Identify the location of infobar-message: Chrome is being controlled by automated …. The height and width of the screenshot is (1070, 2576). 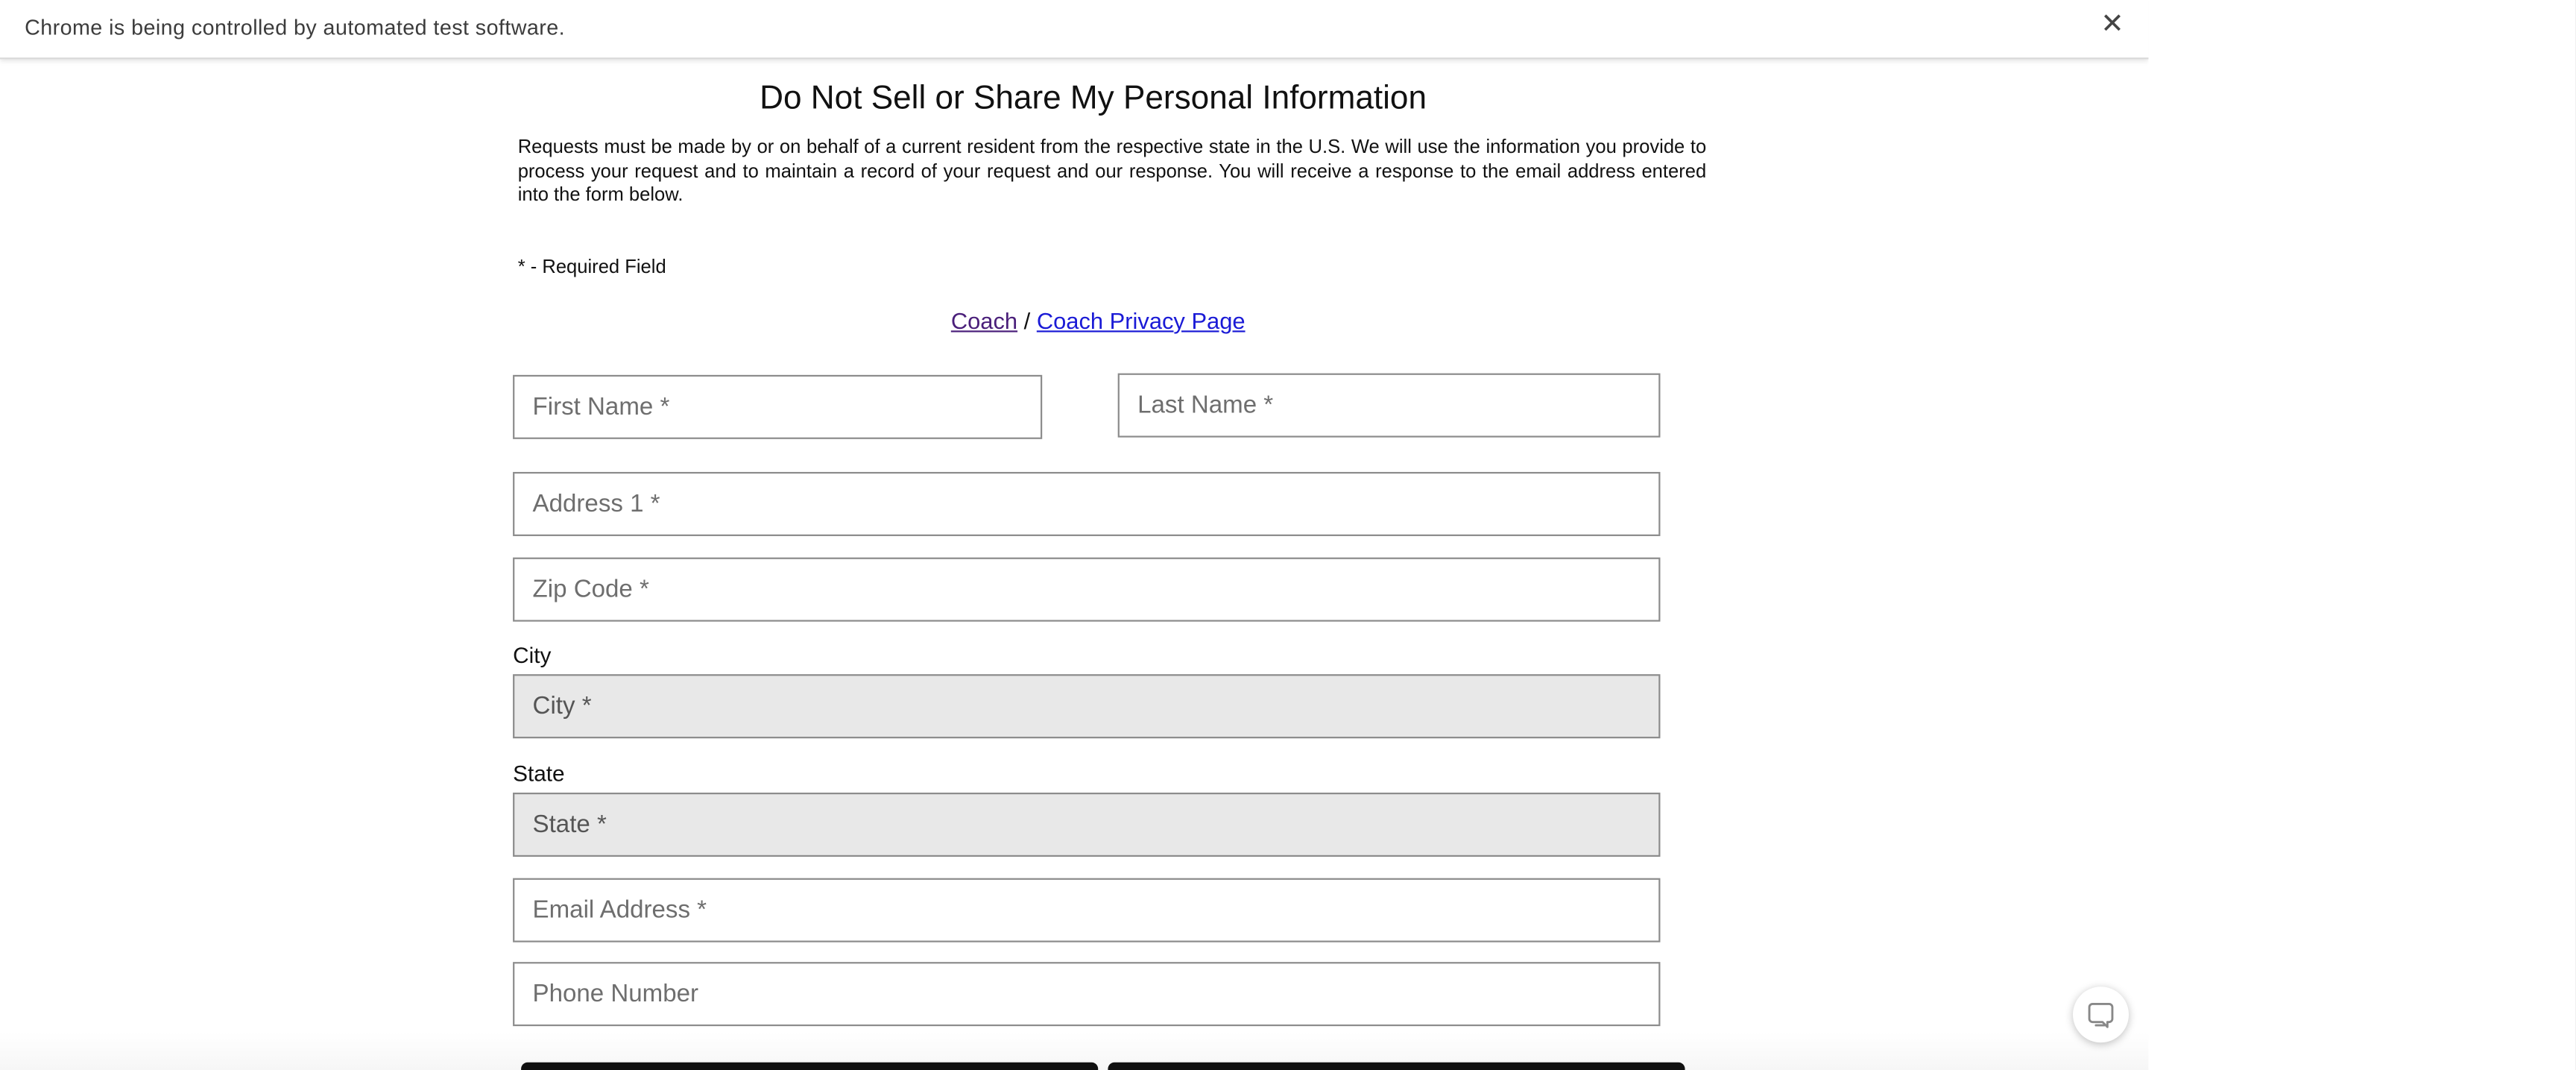
(295, 27).